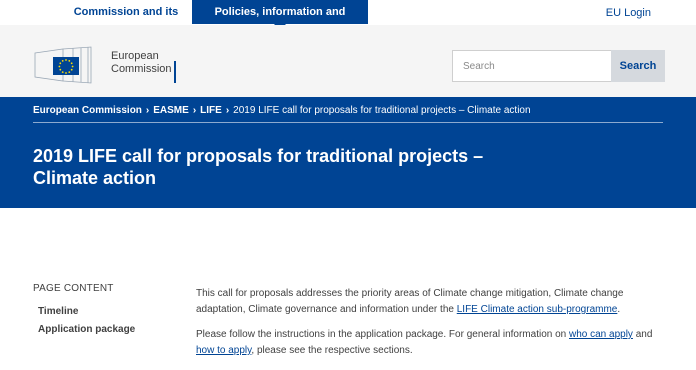 The image size is (696, 370). What do you see at coordinates (141, 69) in the screenshot?
I see `logo-line-commission: Commission` at bounding box center [141, 69].